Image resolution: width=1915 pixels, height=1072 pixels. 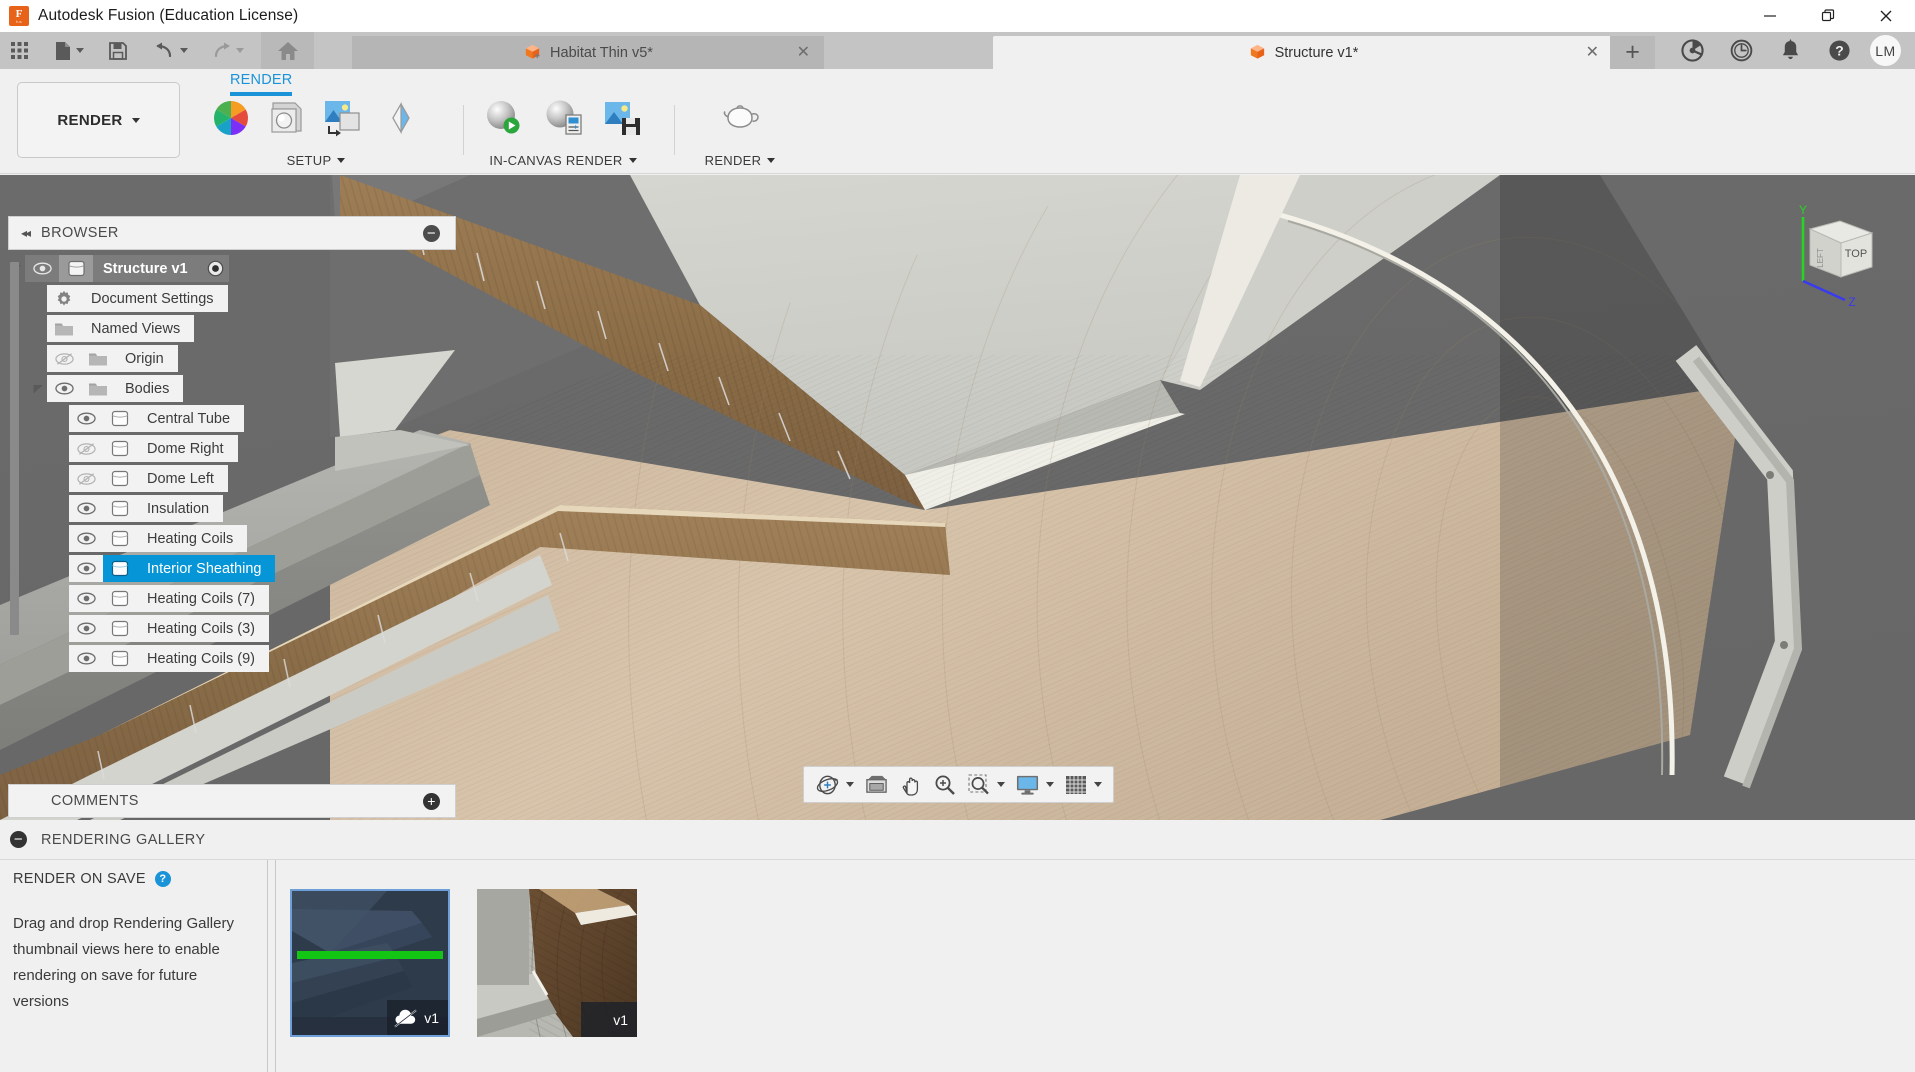 What do you see at coordinates (254, 508) in the screenshot?
I see `tree-item-insulation: Insulation` at bounding box center [254, 508].